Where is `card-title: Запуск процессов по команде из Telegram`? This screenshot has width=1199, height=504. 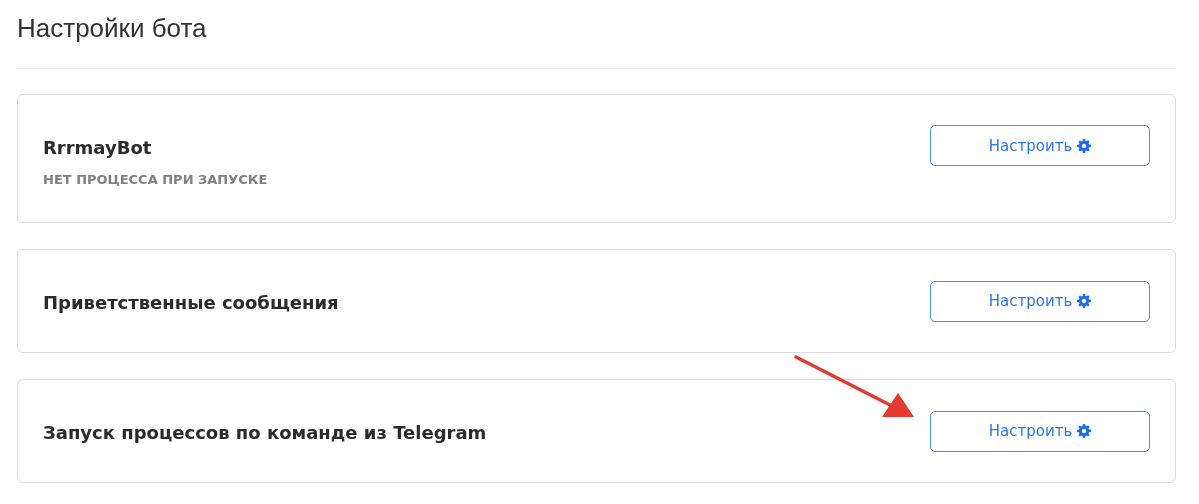 card-title: Запуск процессов по команде из Telegram is located at coordinates (265, 432).